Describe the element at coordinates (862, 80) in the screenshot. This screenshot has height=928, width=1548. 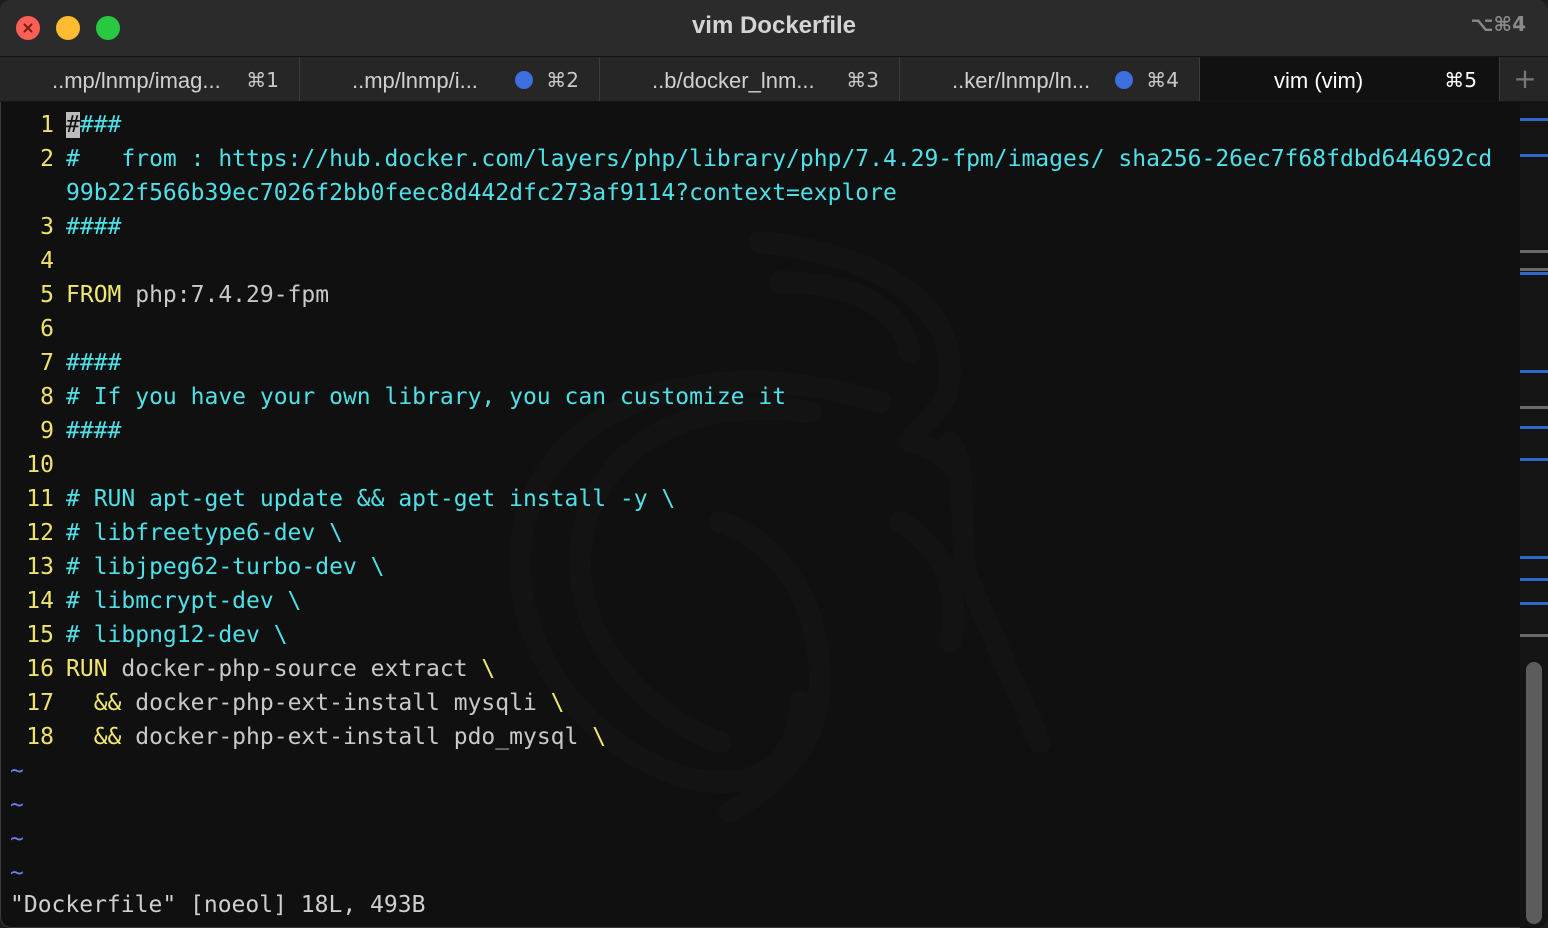
I see `tab-shortcut: ⌘3` at that location.